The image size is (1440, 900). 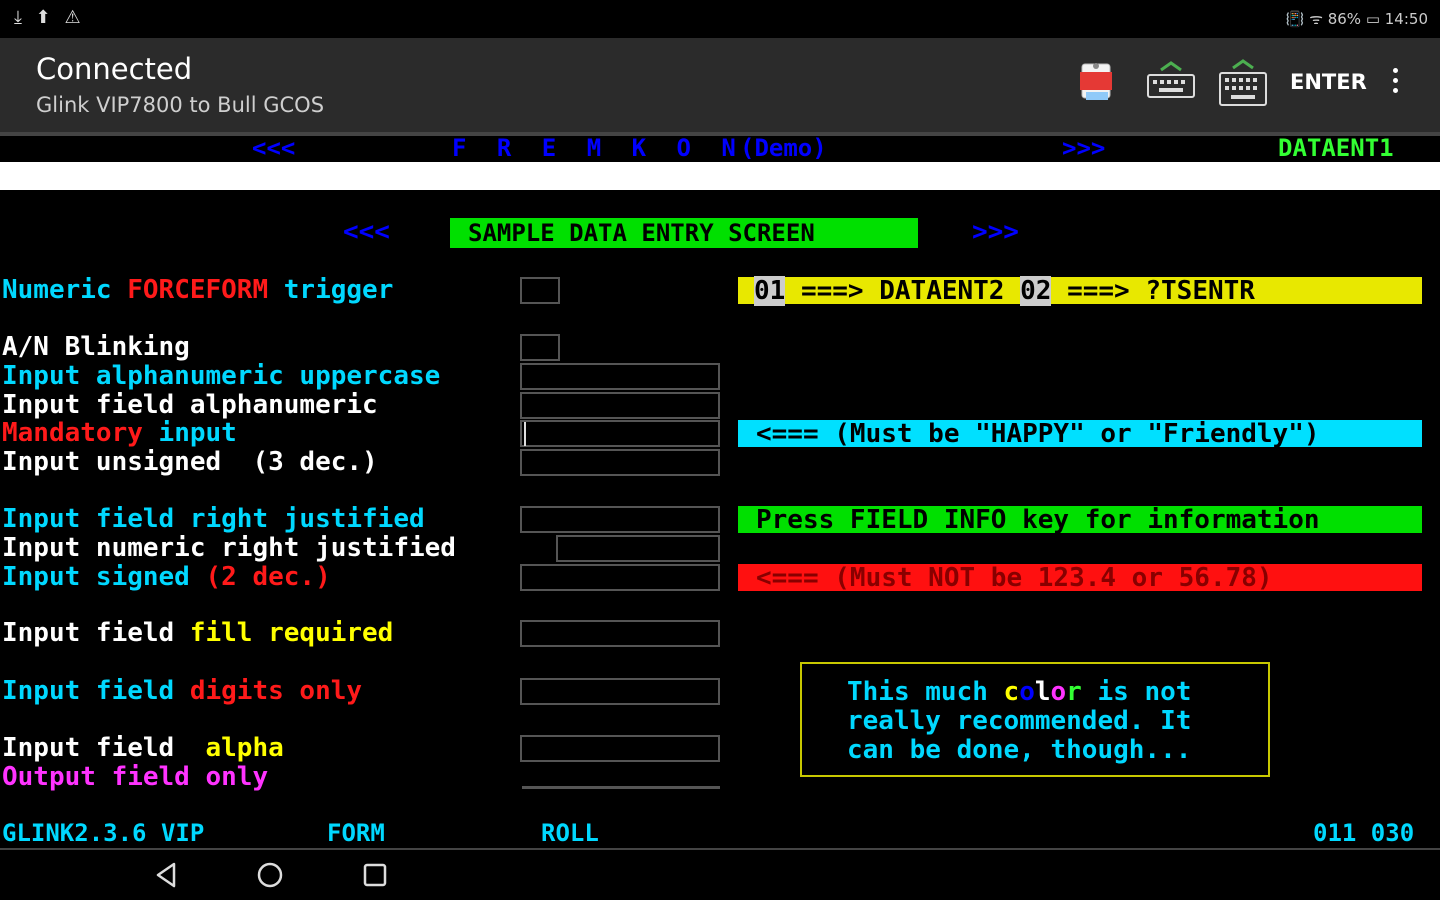 What do you see at coordinates (96, 347) in the screenshot?
I see `label-blinking: A/N Blinking` at bounding box center [96, 347].